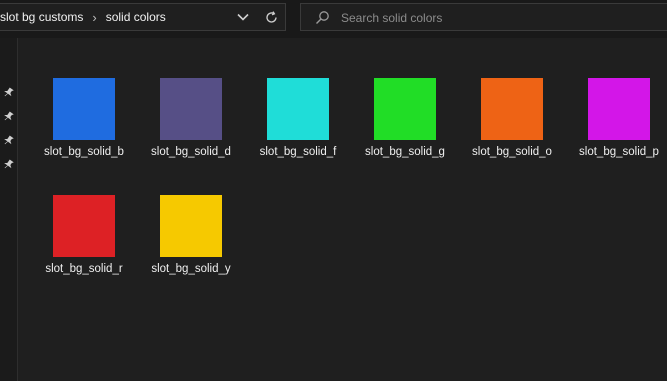 The image size is (667, 381). I want to click on file-item: slot_bg_solid_g, so click(405, 130).